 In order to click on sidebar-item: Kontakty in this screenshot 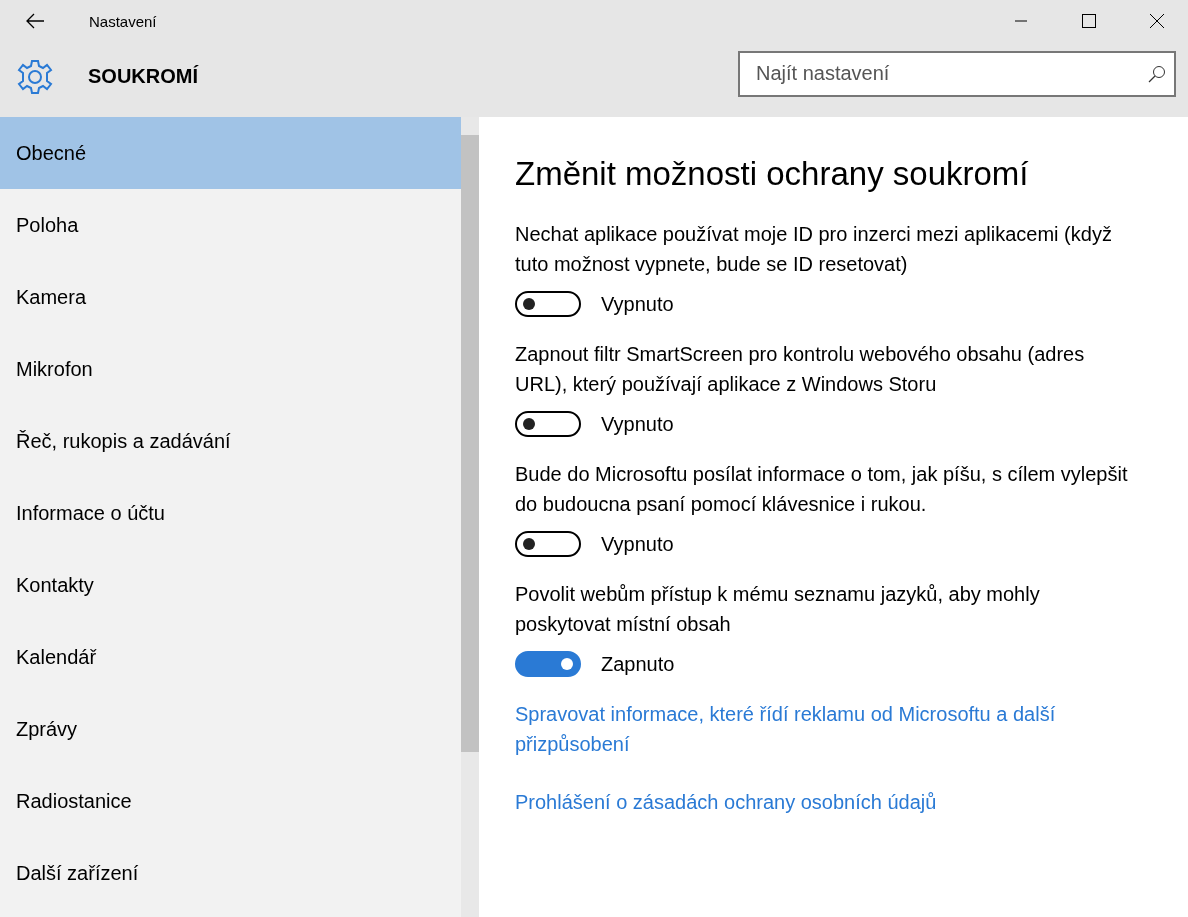, I will do `click(230, 585)`.